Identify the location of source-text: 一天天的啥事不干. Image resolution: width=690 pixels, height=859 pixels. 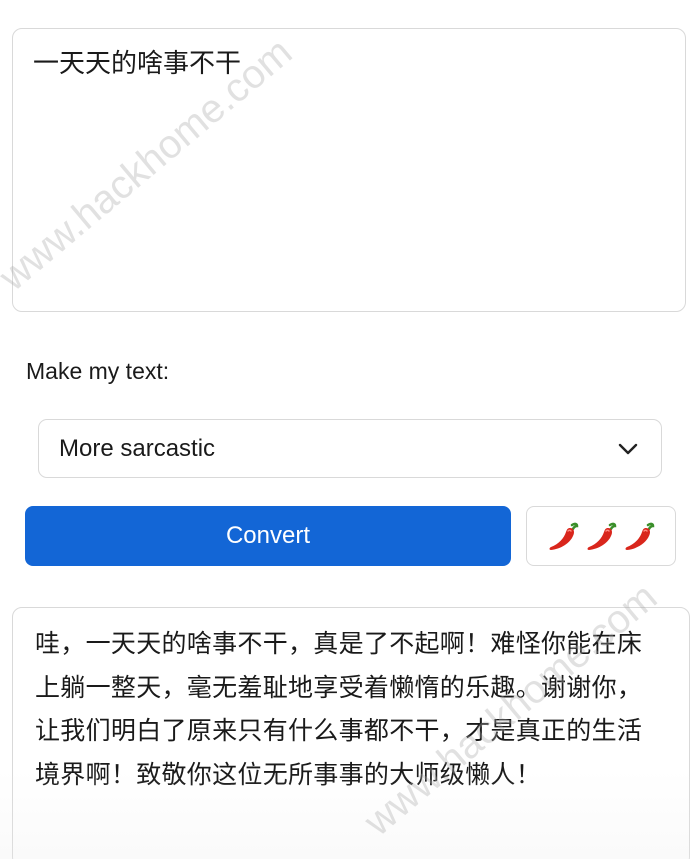
(137, 64).